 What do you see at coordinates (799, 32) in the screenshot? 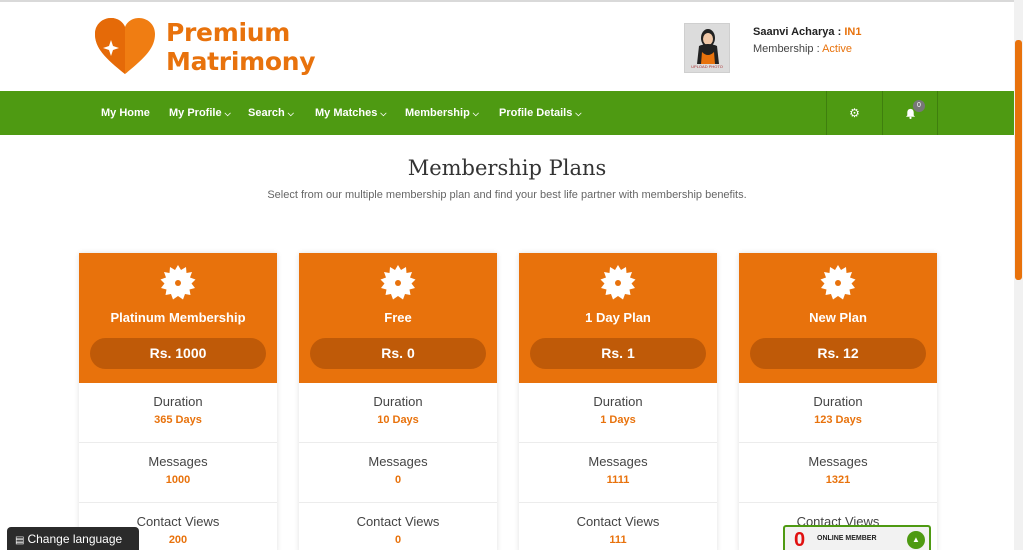
I see `user-name: Saanvi Acharya :` at bounding box center [799, 32].